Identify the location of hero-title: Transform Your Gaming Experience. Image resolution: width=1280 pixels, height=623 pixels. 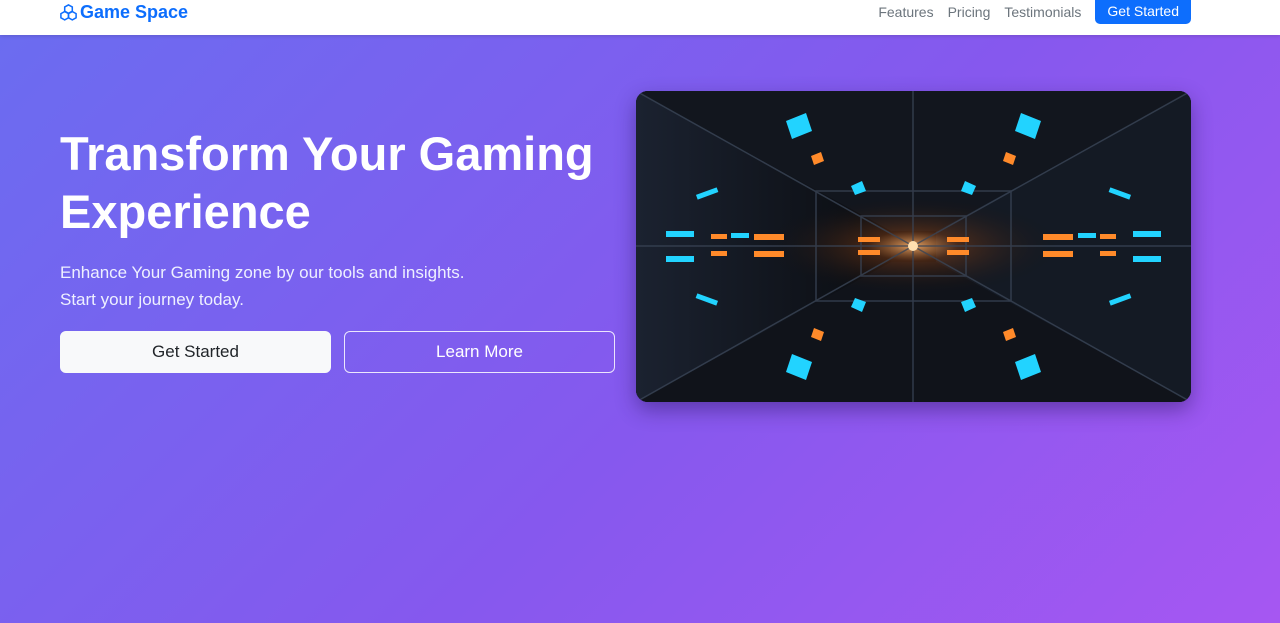
(327, 182).